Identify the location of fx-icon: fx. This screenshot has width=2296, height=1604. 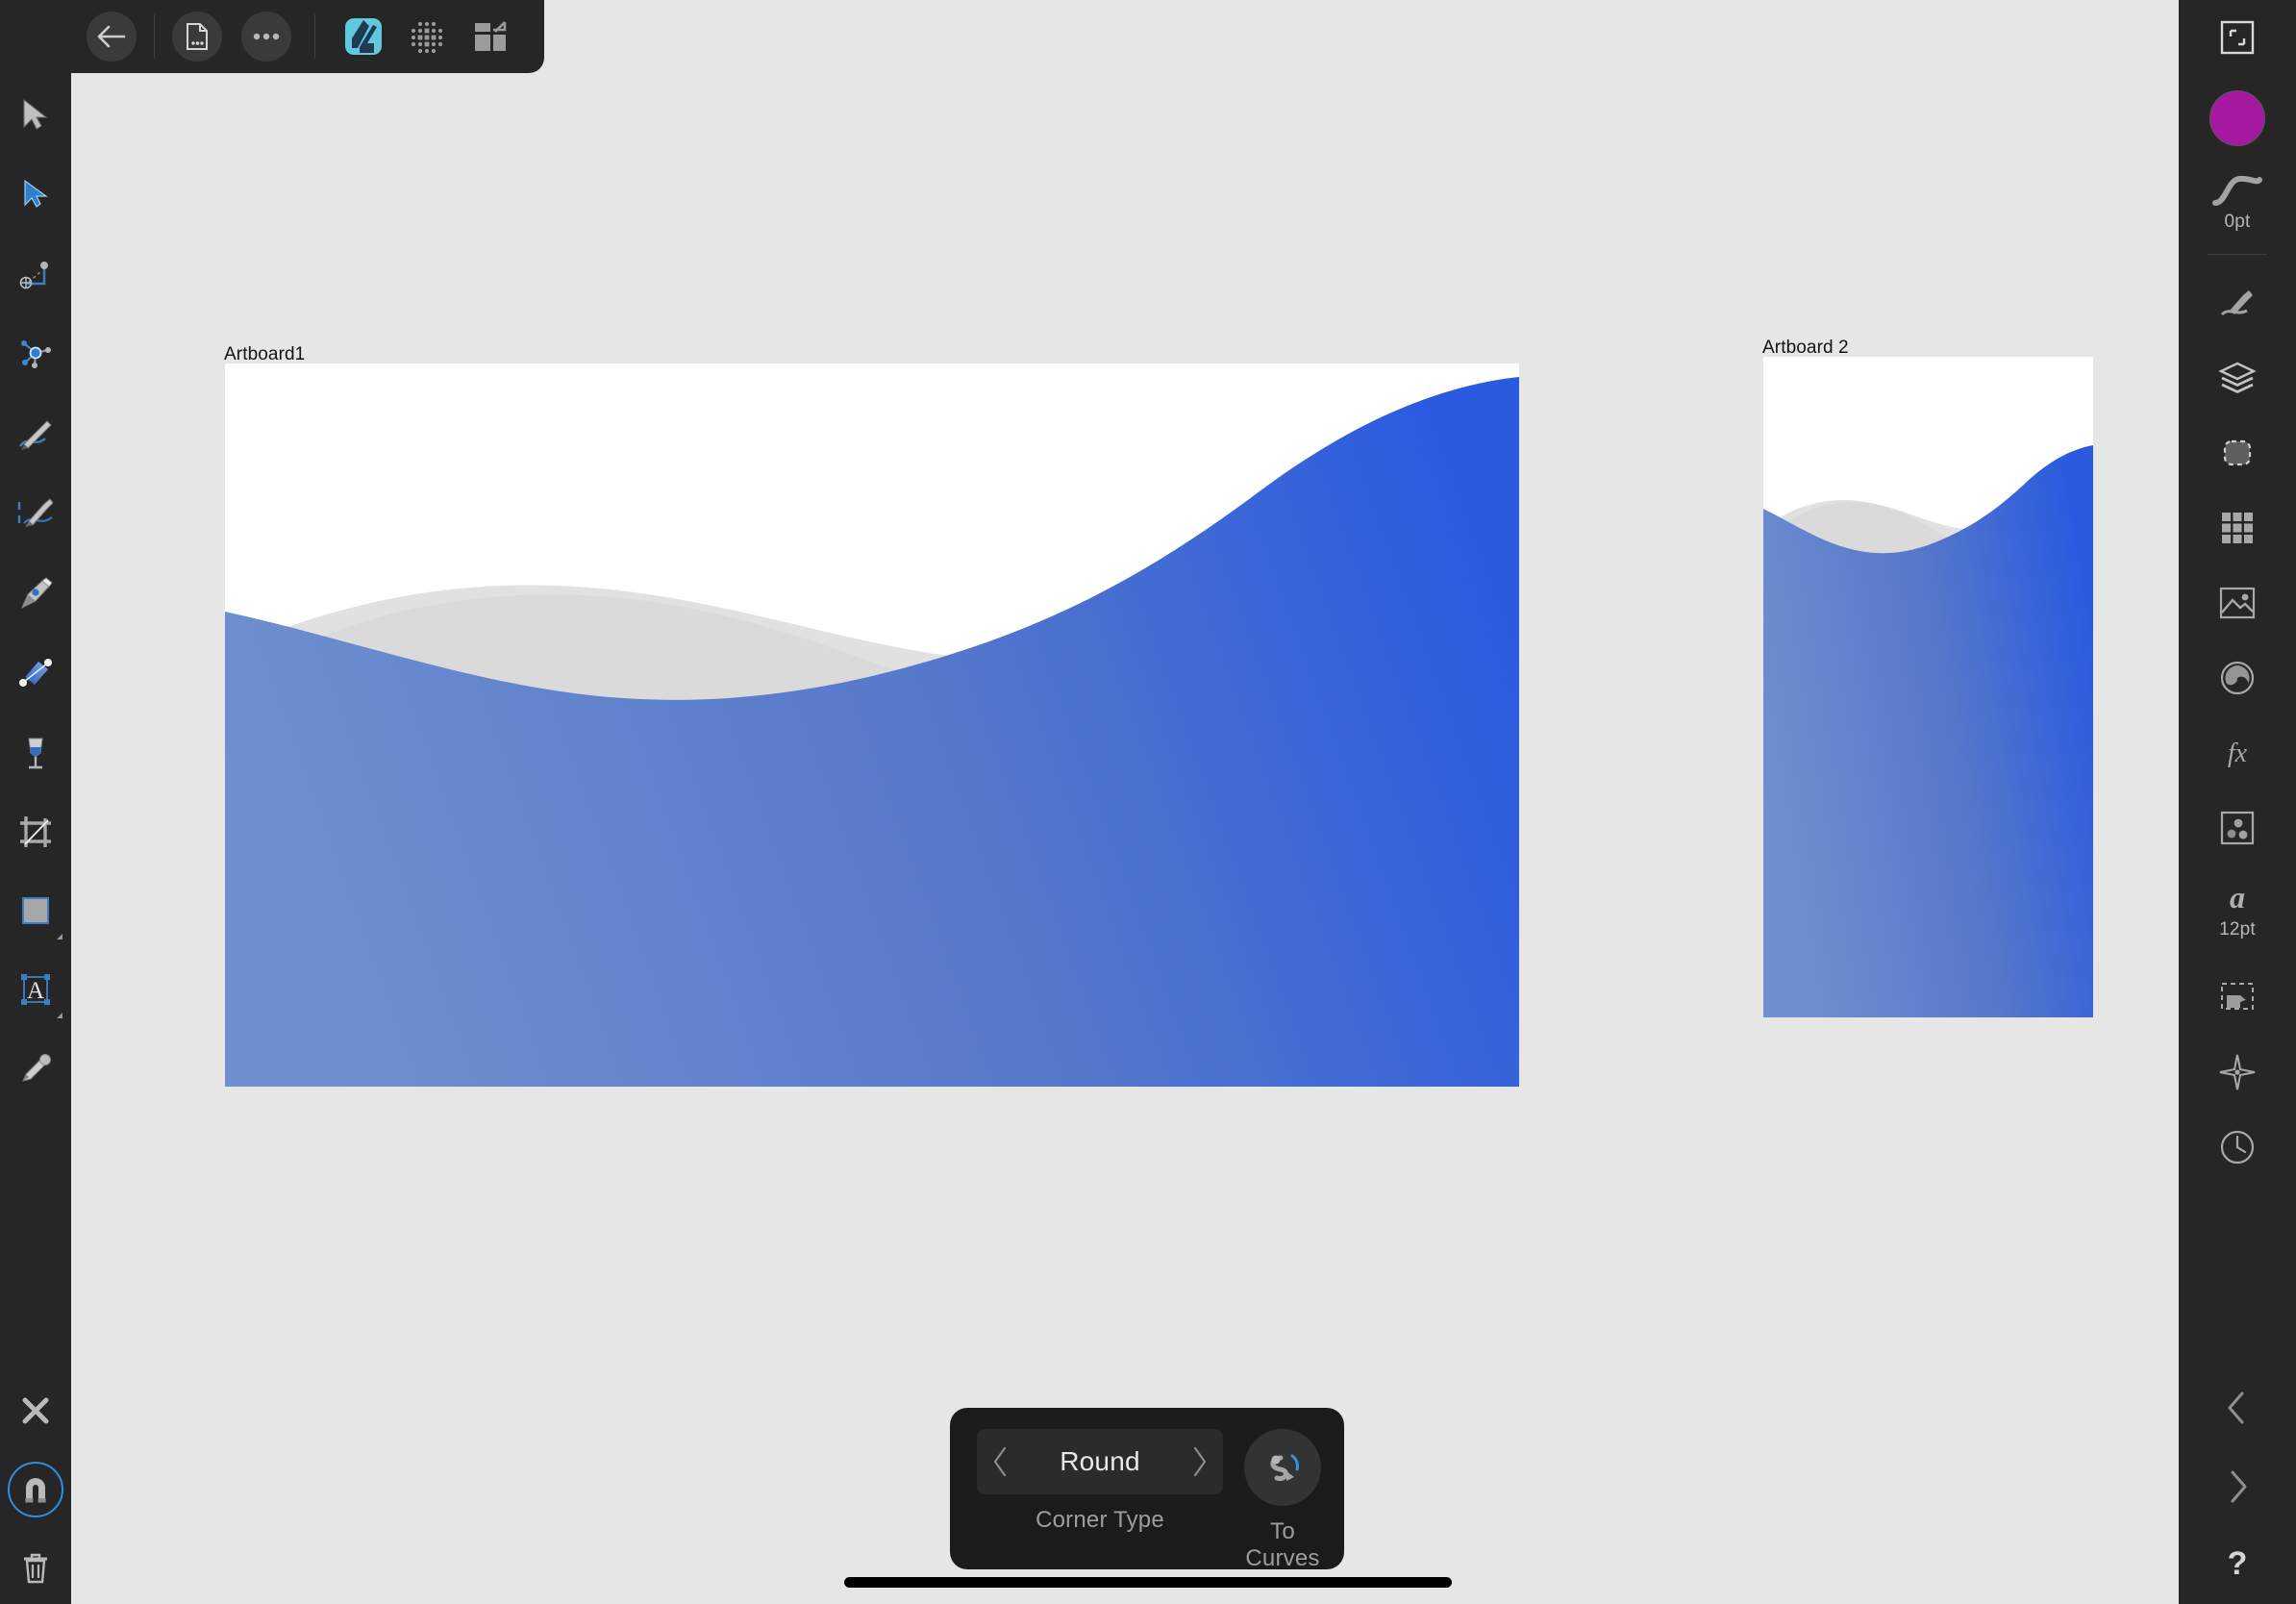
(2238, 753).